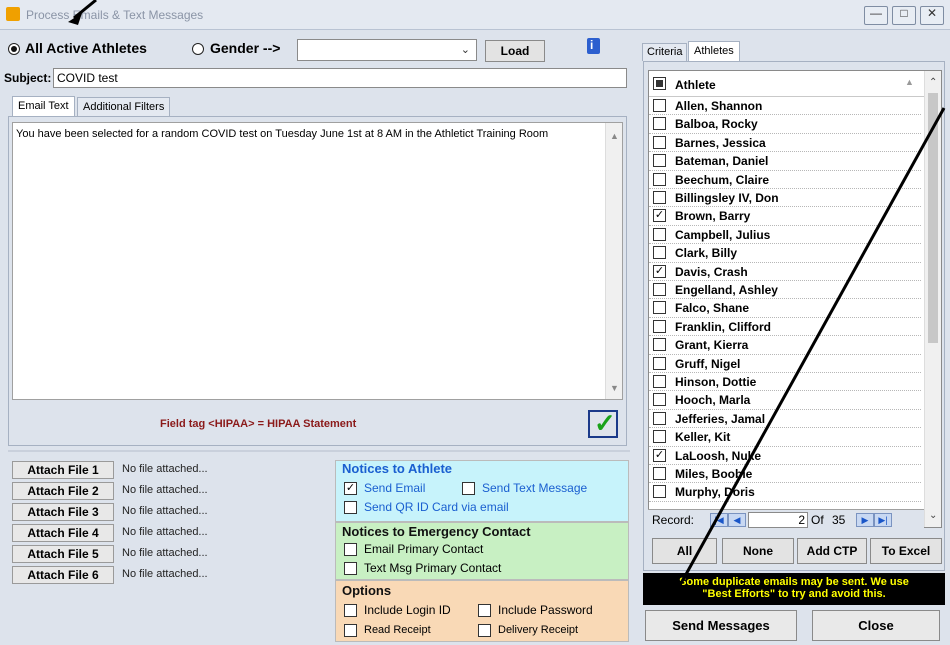  I want to click on send-arrow-head, so click(674, 596).